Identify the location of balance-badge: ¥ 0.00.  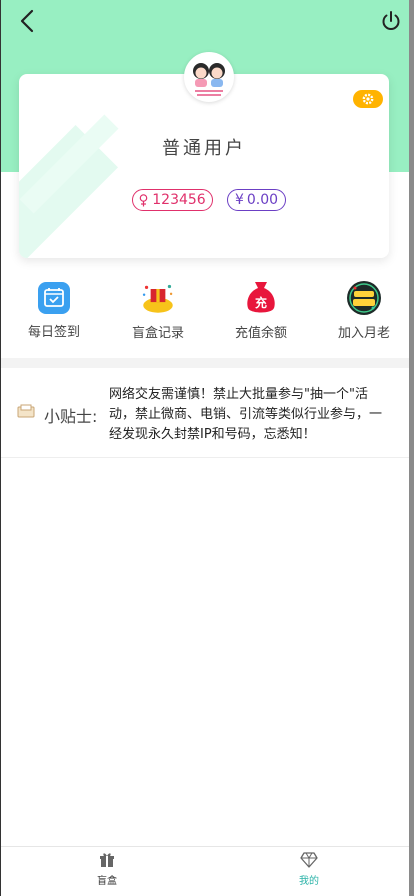
(256, 200).